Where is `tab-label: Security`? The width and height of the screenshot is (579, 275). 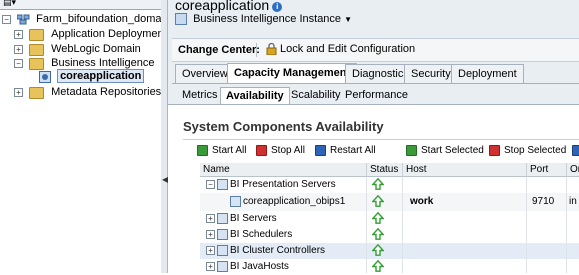
tab-label: Security is located at coordinates (431, 74).